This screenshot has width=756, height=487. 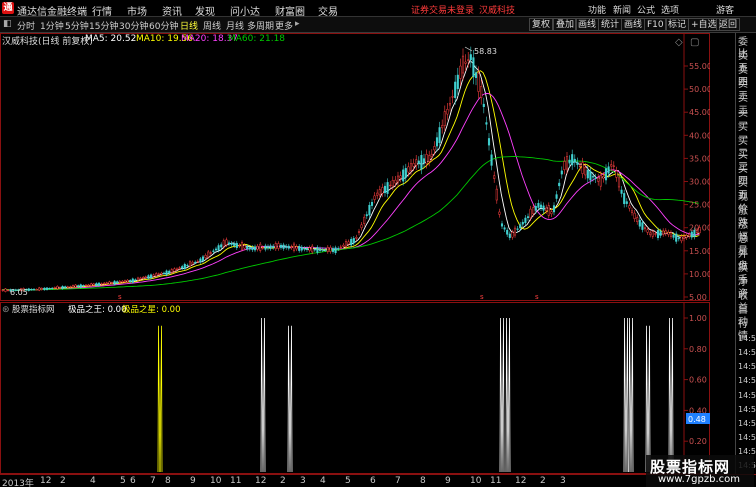 What do you see at coordinates (257, 39) in the screenshot?
I see `ma60-value: MA60: 21.18` at bounding box center [257, 39].